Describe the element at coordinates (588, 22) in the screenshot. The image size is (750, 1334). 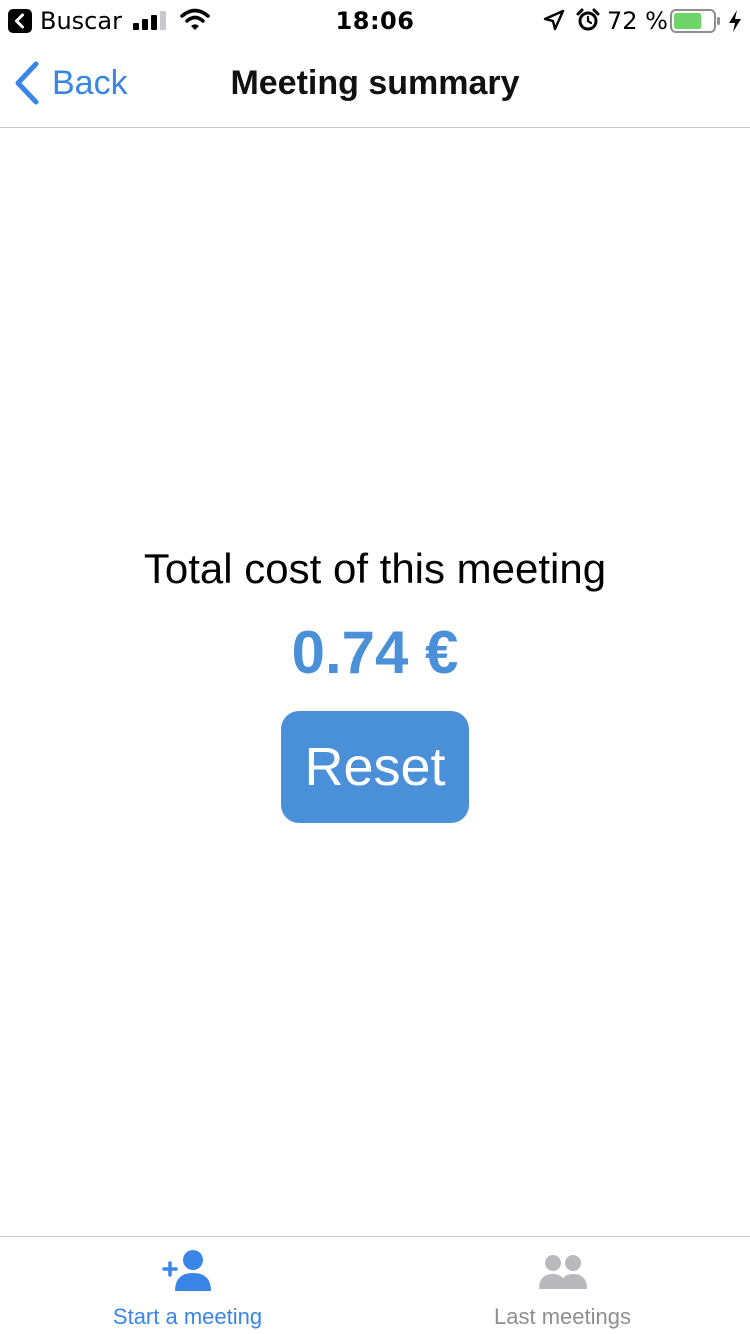
I see `alarm-icon` at that location.